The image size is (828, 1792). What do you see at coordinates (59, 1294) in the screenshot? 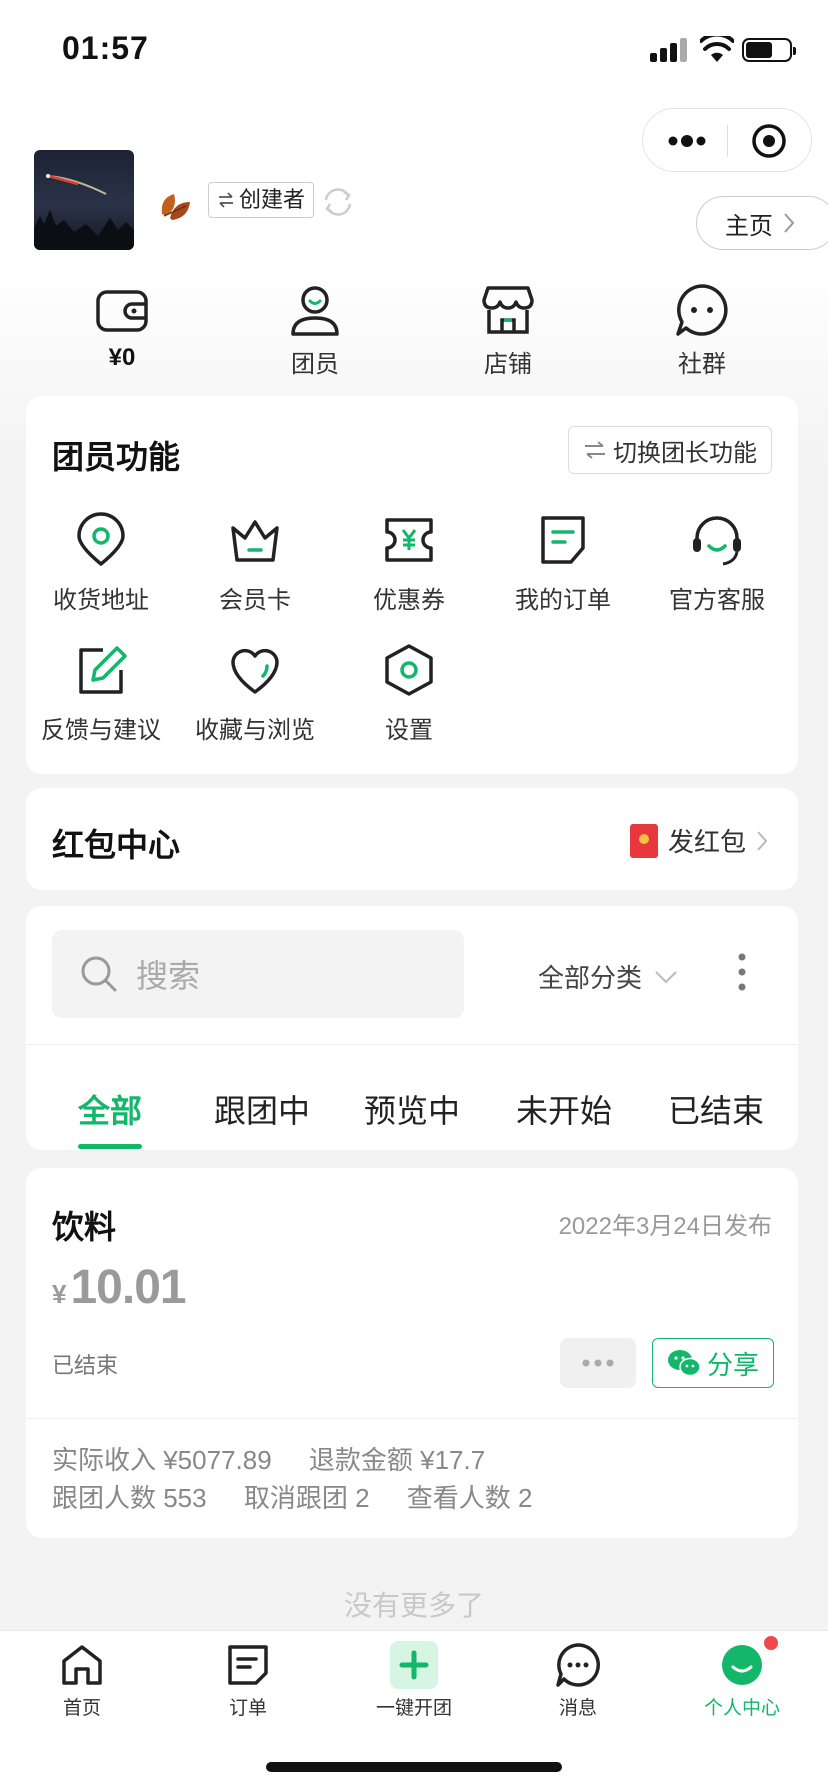
I see `price-currency: ¥` at bounding box center [59, 1294].